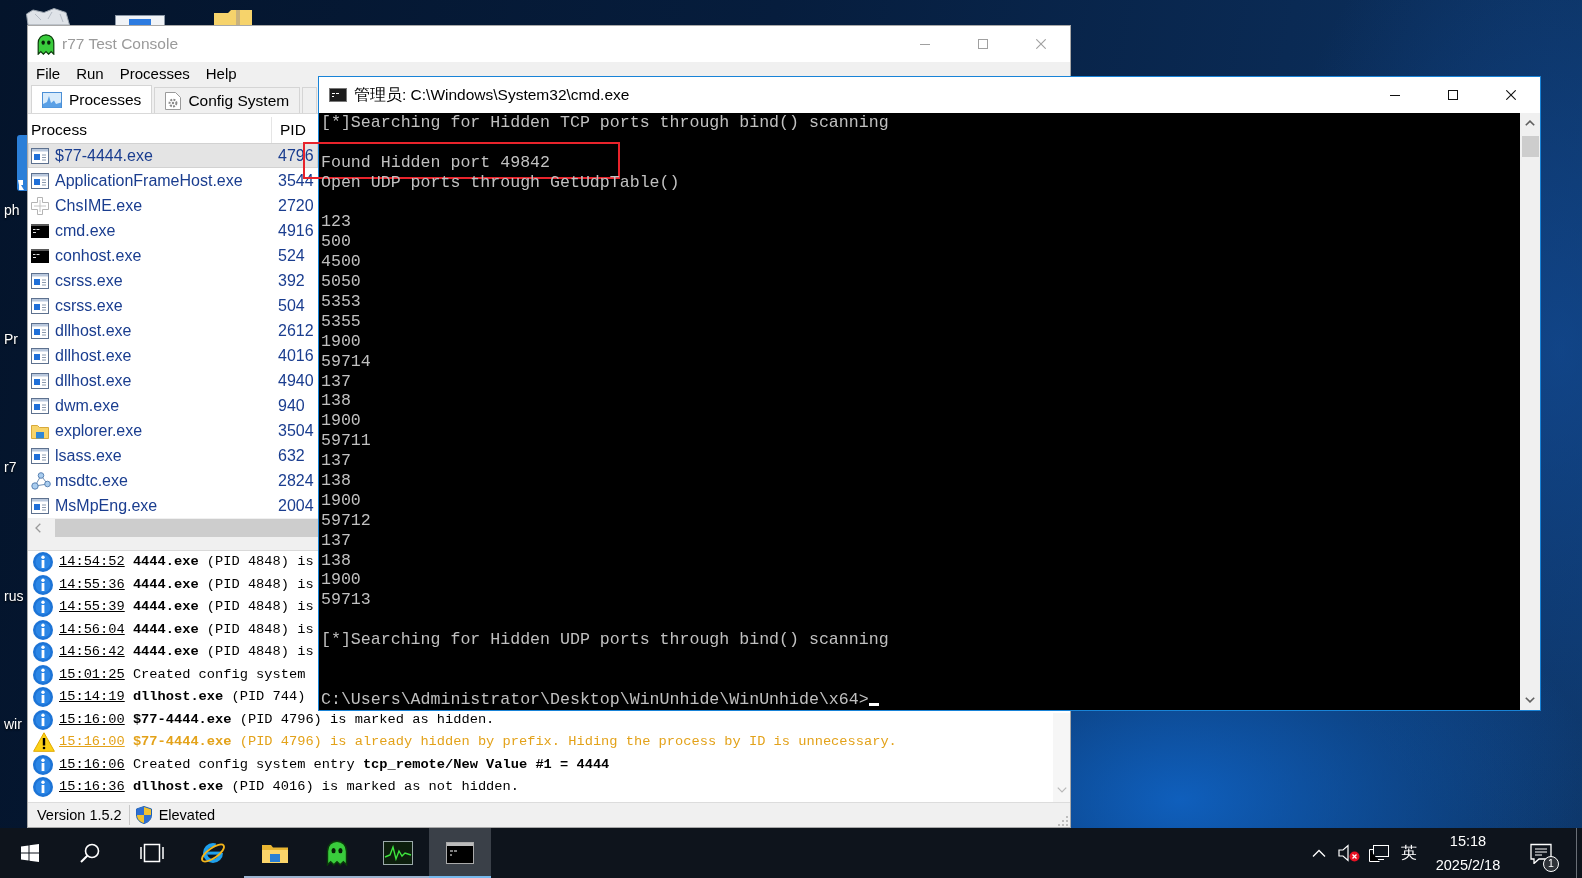 The width and height of the screenshot is (1582, 878). I want to click on console-line: 500, so click(336, 242).